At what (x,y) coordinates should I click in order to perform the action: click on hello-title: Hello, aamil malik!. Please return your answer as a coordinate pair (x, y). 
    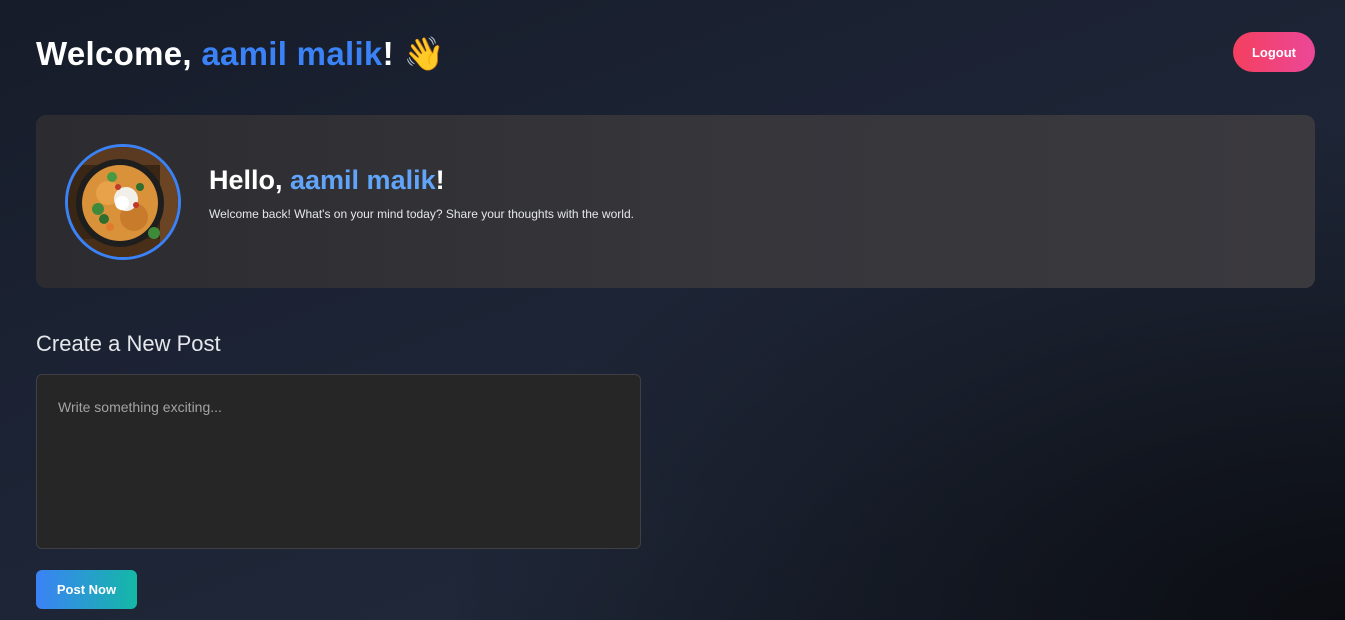
    Looking at the image, I should click on (327, 180).